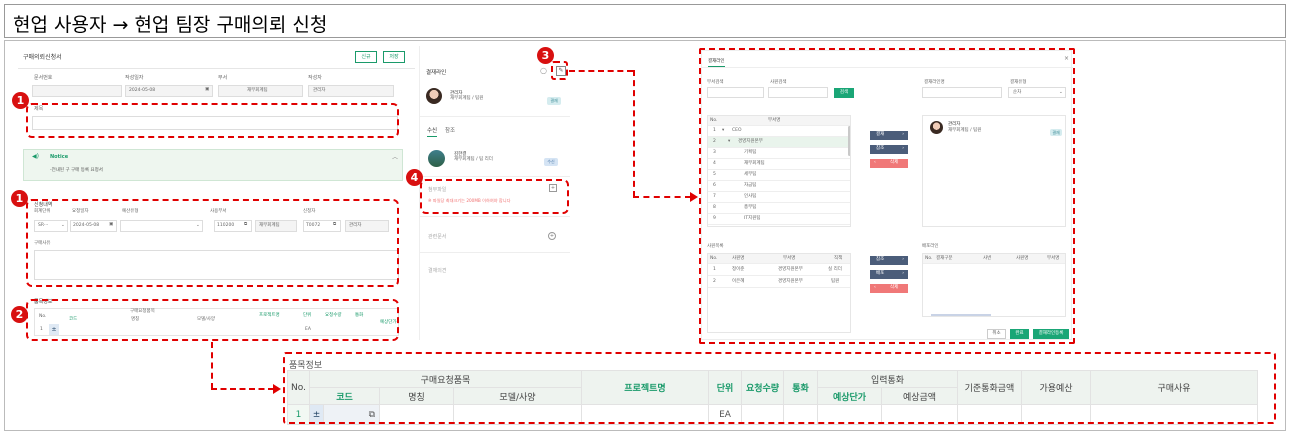 This screenshot has height=434, width=1290. I want to click on badge-4: 4, so click(414, 177).